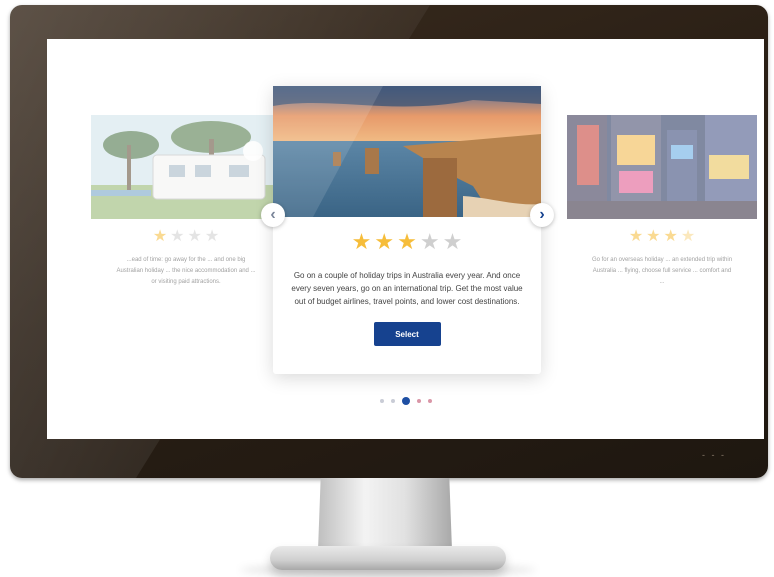  What do you see at coordinates (388, 558) in the screenshot?
I see `monitor-stand-base` at bounding box center [388, 558].